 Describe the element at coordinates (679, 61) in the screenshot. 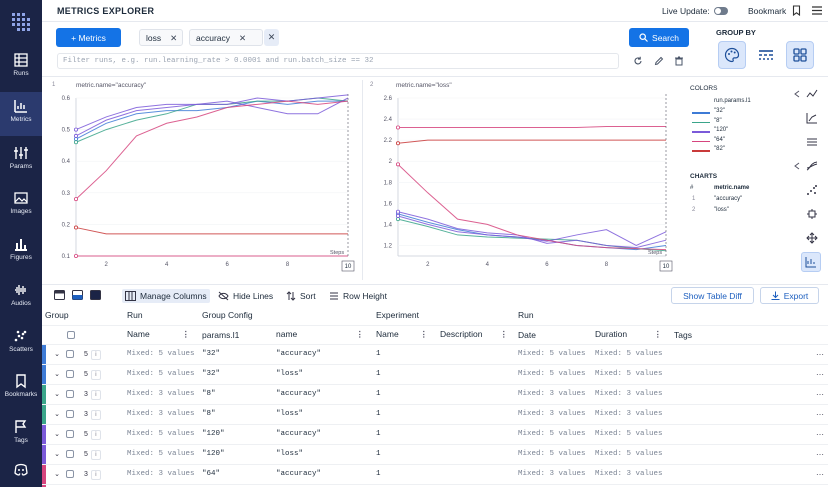

I see `delete-icon` at that location.